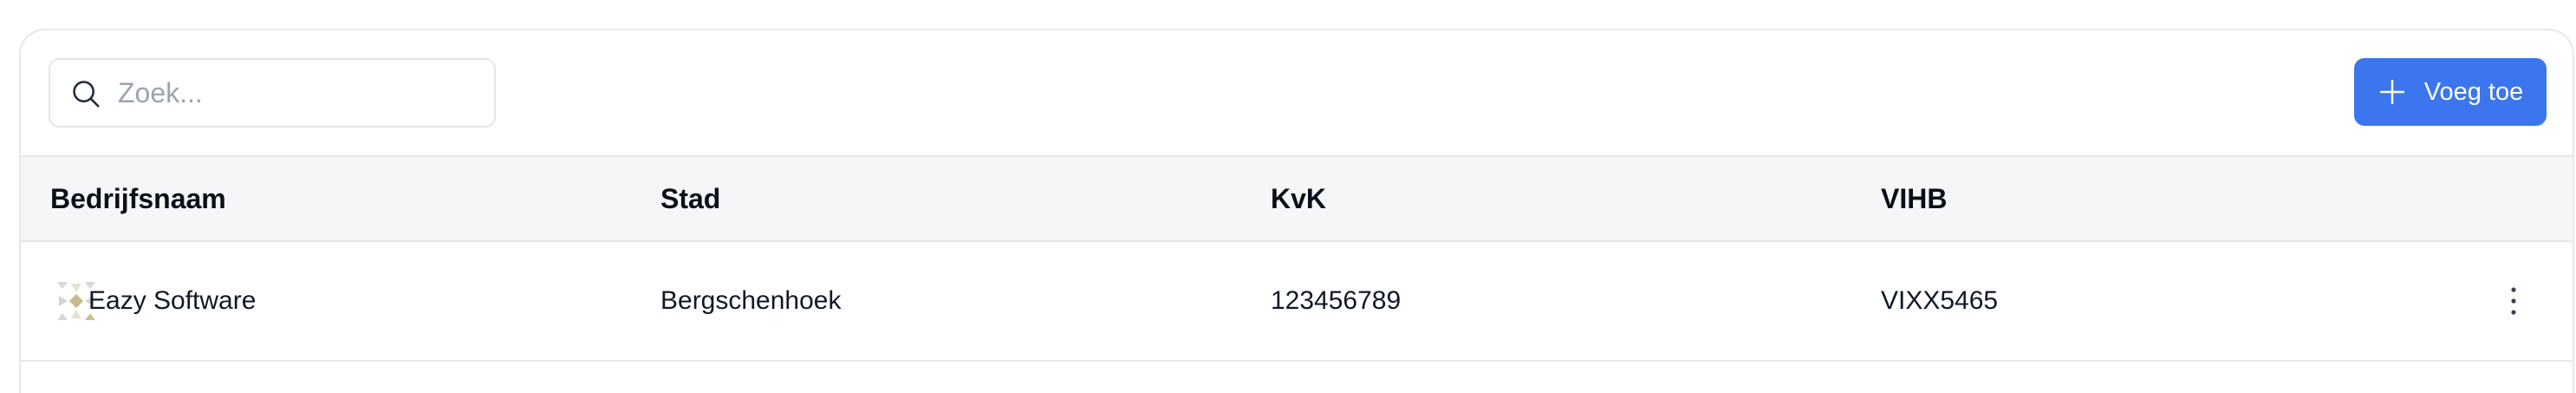 The width and height of the screenshot is (2576, 393). What do you see at coordinates (2391, 92) in the screenshot?
I see `plus-icon` at bounding box center [2391, 92].